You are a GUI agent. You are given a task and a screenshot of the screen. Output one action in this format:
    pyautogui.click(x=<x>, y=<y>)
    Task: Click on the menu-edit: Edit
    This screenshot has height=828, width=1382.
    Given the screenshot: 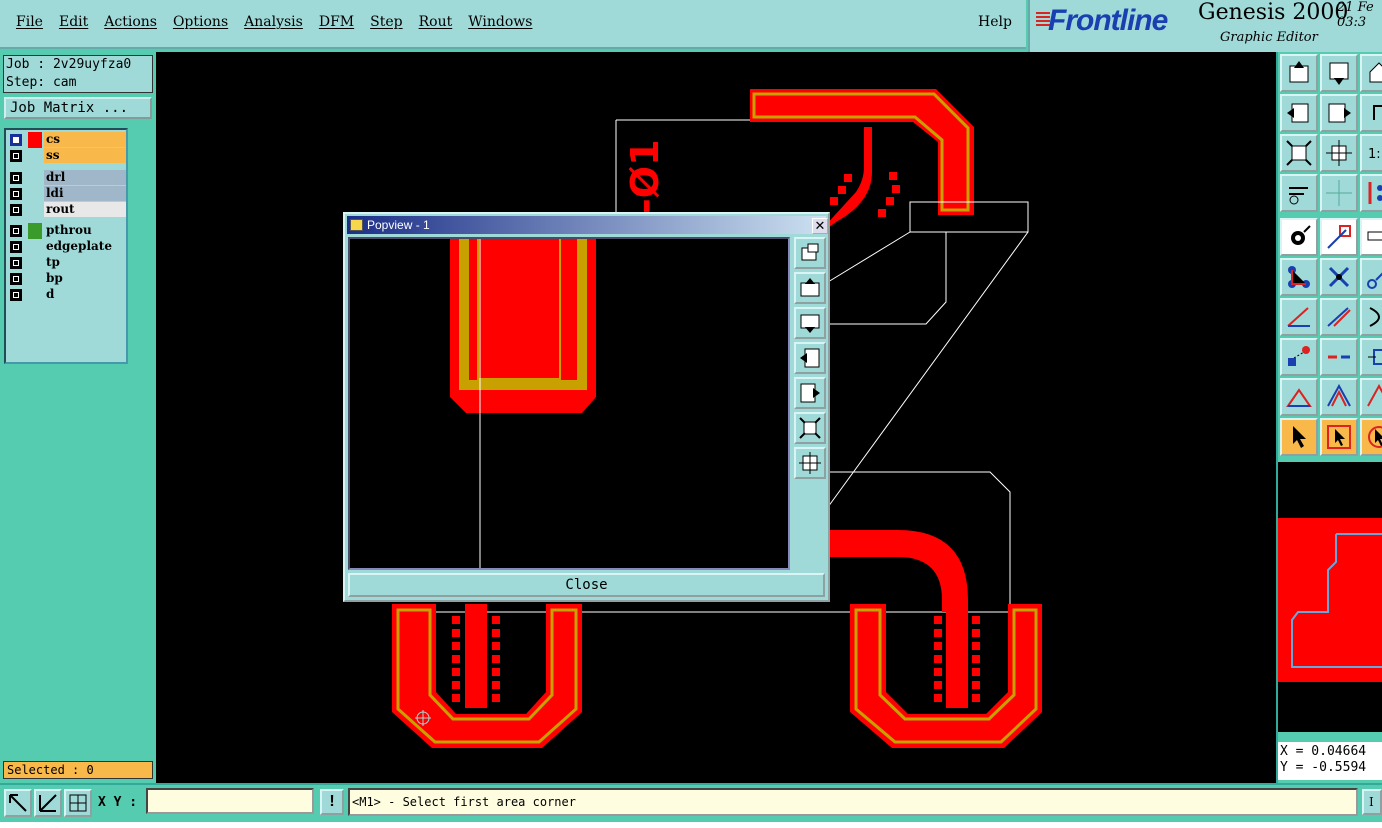 What is the action you would take?
    pyautogui.click(x=73, y=22)
    